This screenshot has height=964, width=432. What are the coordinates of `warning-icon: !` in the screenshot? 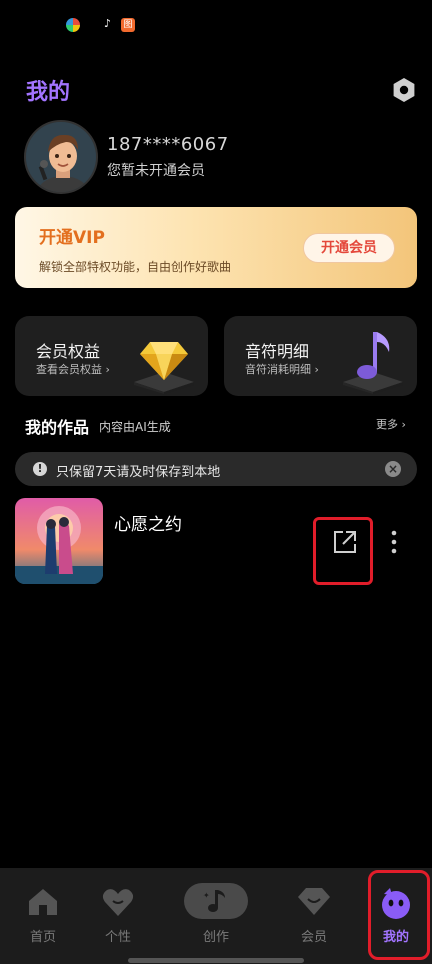 It's located at (40, 469).